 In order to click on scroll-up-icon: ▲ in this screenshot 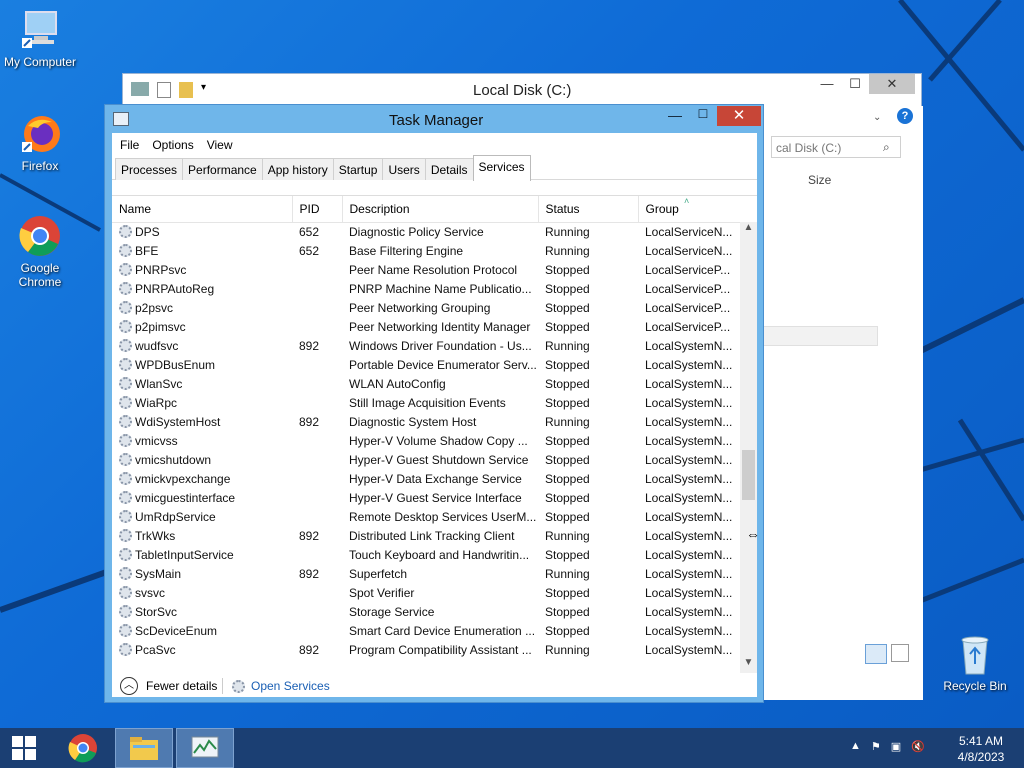, I will do `click(748, 230)`.